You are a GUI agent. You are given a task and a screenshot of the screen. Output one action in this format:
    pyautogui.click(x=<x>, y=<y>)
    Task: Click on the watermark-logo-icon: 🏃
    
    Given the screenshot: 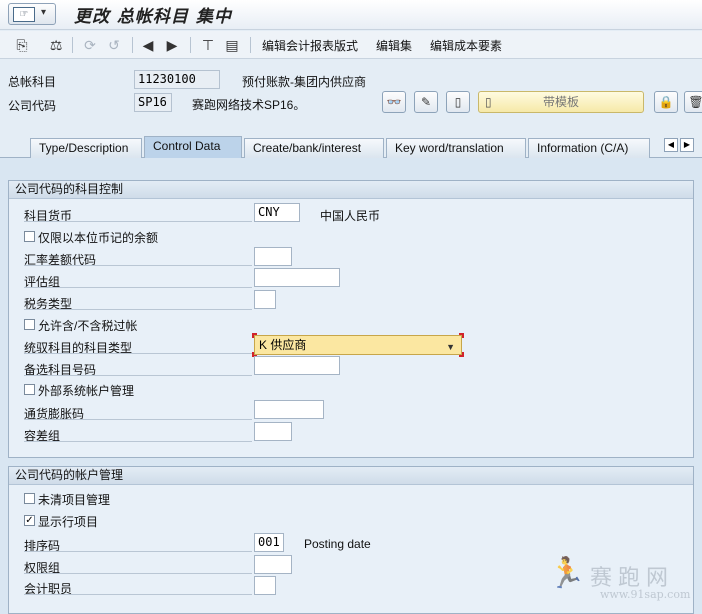 What is the action you would take?
    pyautogui.click(x=567, y=573)
    